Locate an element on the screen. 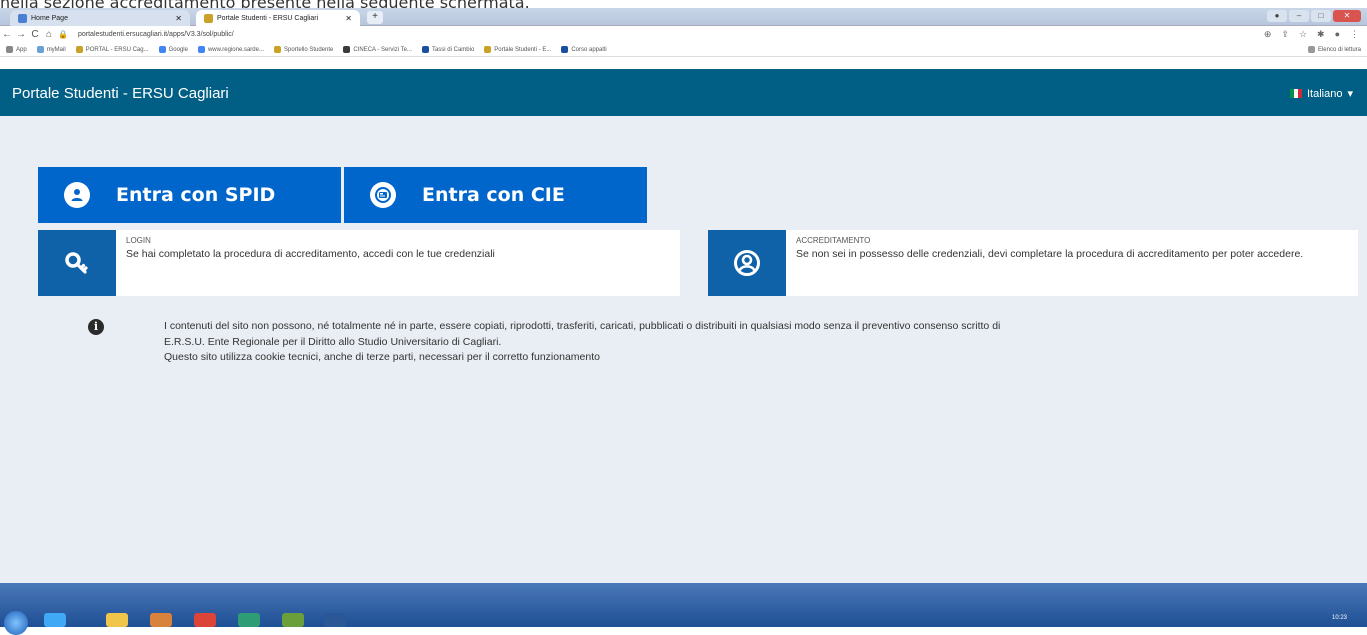 The image size is (1367, 635). zoom-icon: ⊕ is located at coordinates (1268, 34).